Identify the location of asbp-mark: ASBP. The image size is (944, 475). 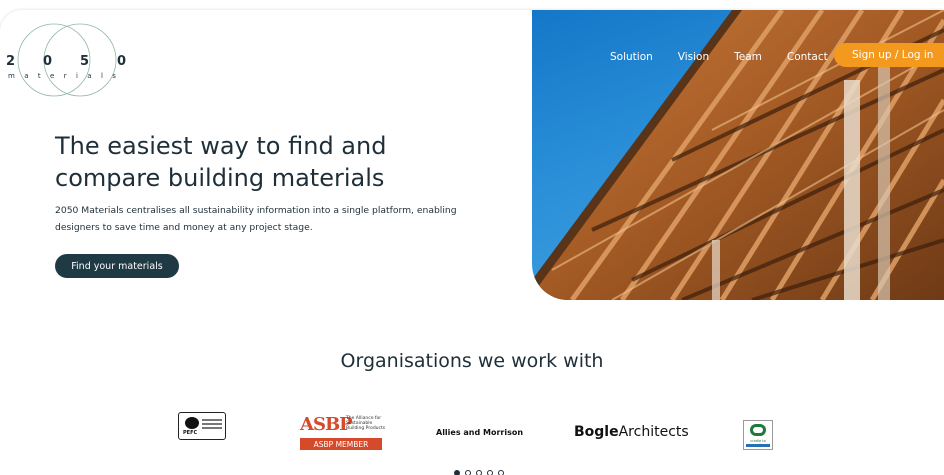
(326, 424).